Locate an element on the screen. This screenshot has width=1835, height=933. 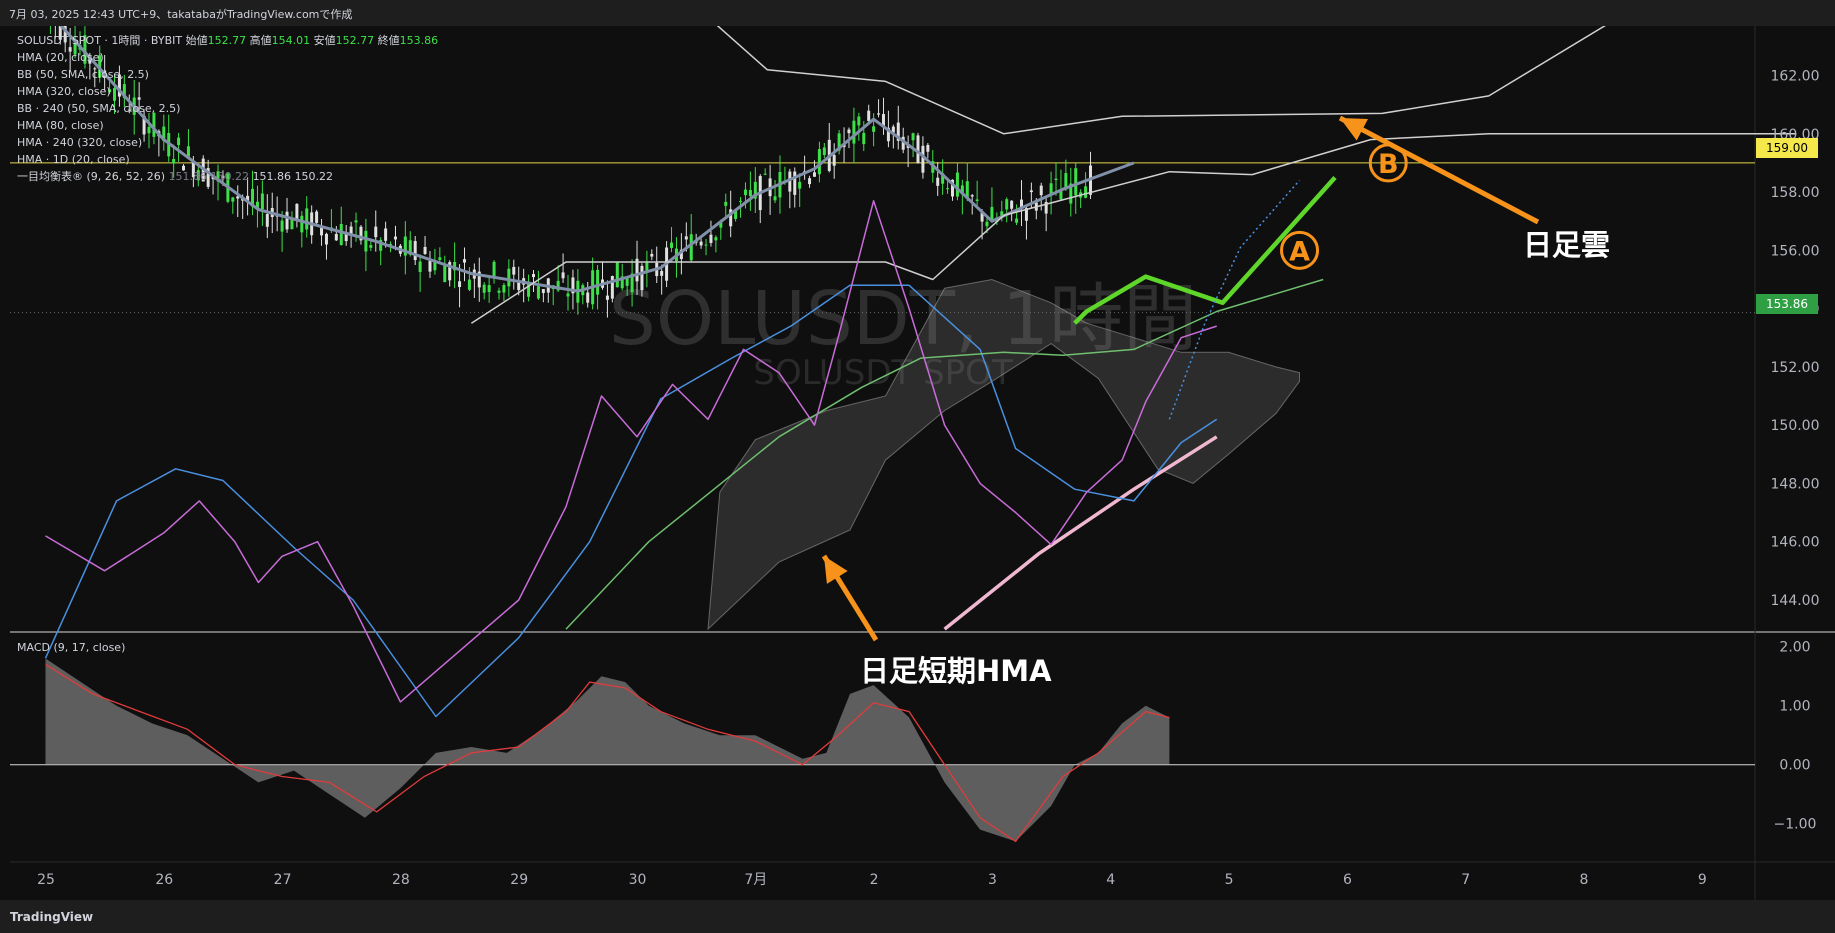
legend-line-4: HMA (80, close) is located at coordinates (60, 125).